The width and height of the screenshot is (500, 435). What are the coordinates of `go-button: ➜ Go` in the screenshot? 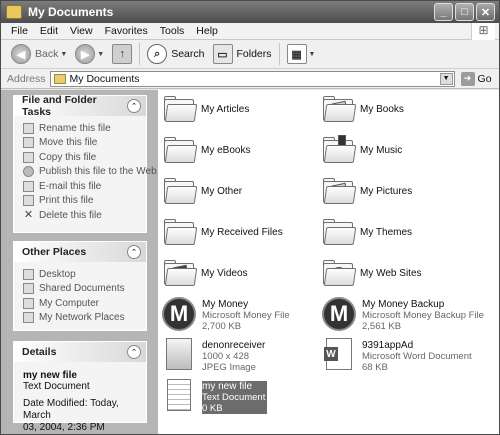 It's located at (476, 78).